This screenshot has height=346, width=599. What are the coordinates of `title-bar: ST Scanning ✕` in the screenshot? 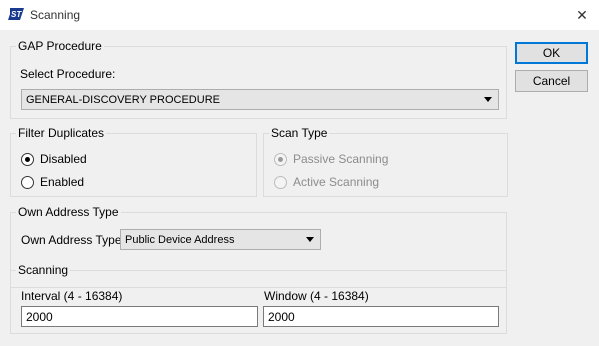 It's located at (299, 15).